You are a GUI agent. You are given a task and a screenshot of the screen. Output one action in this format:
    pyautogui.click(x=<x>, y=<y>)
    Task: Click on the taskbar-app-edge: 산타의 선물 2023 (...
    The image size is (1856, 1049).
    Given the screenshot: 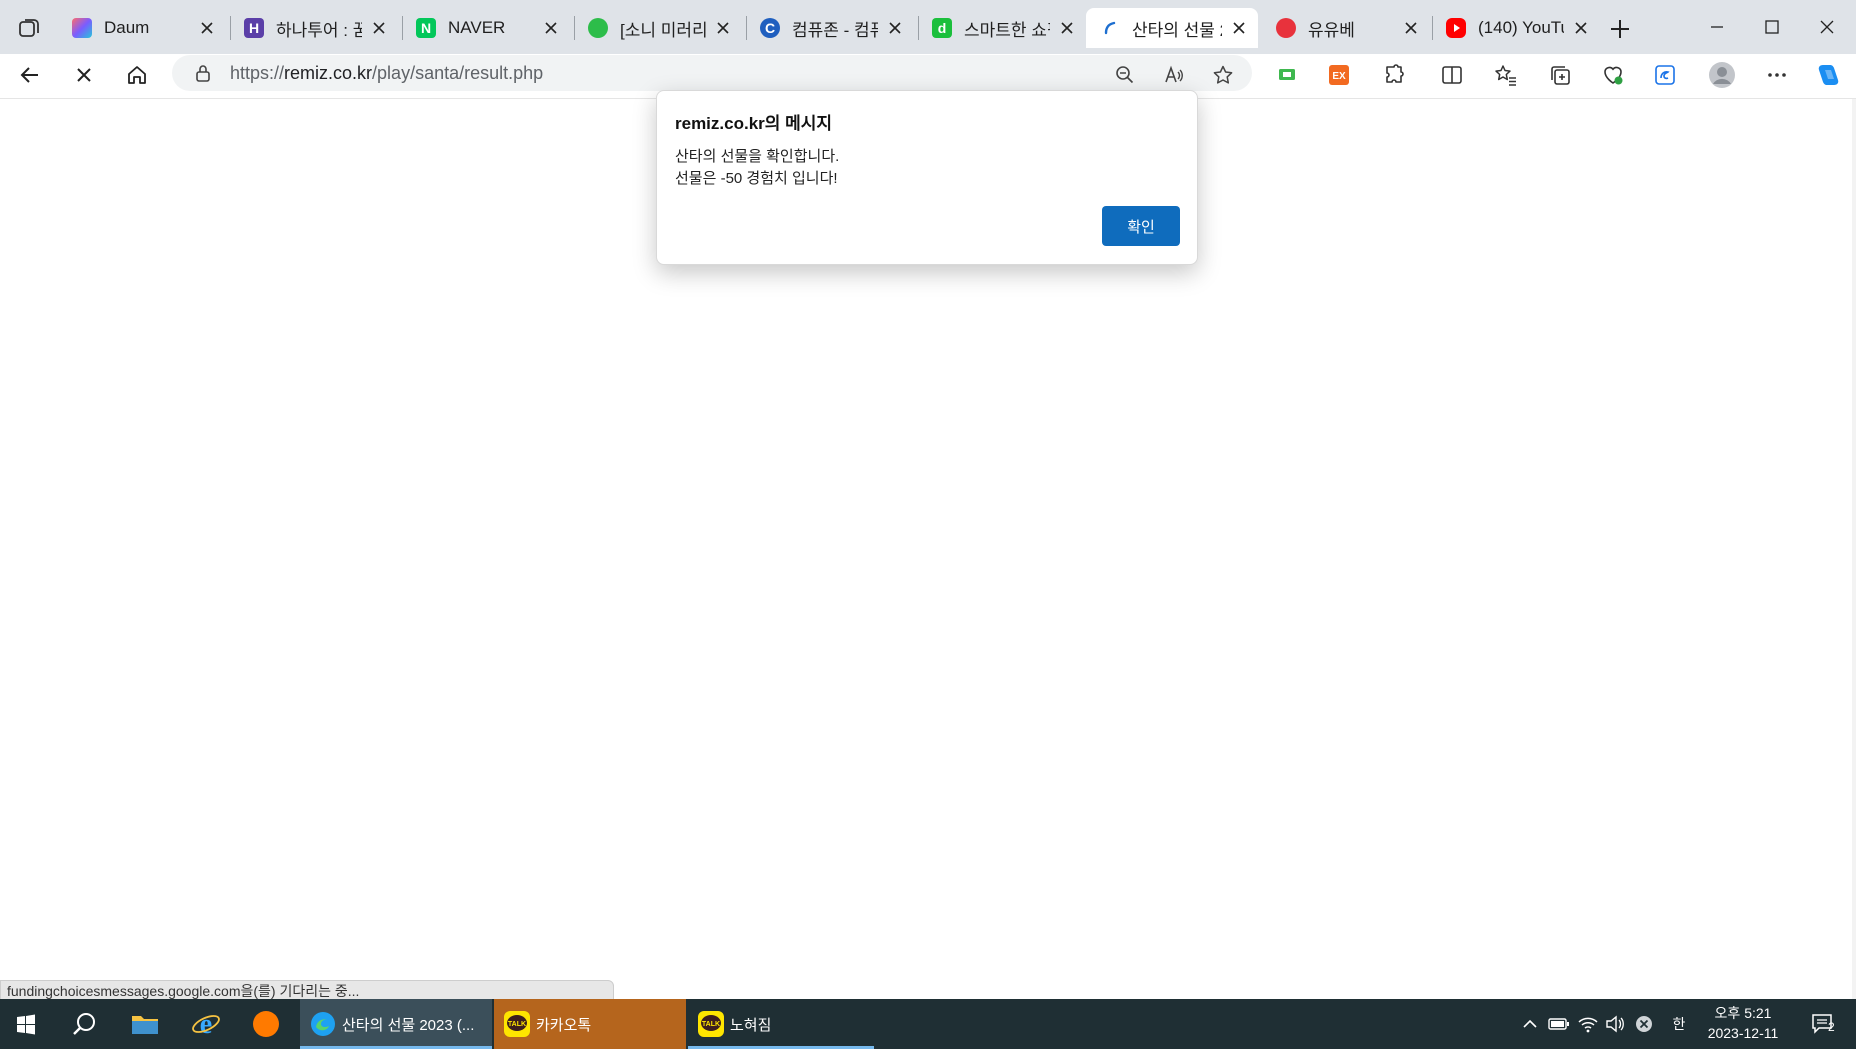 What is the action you would take?
    pyautogui.click(x=396, y=1024)
    